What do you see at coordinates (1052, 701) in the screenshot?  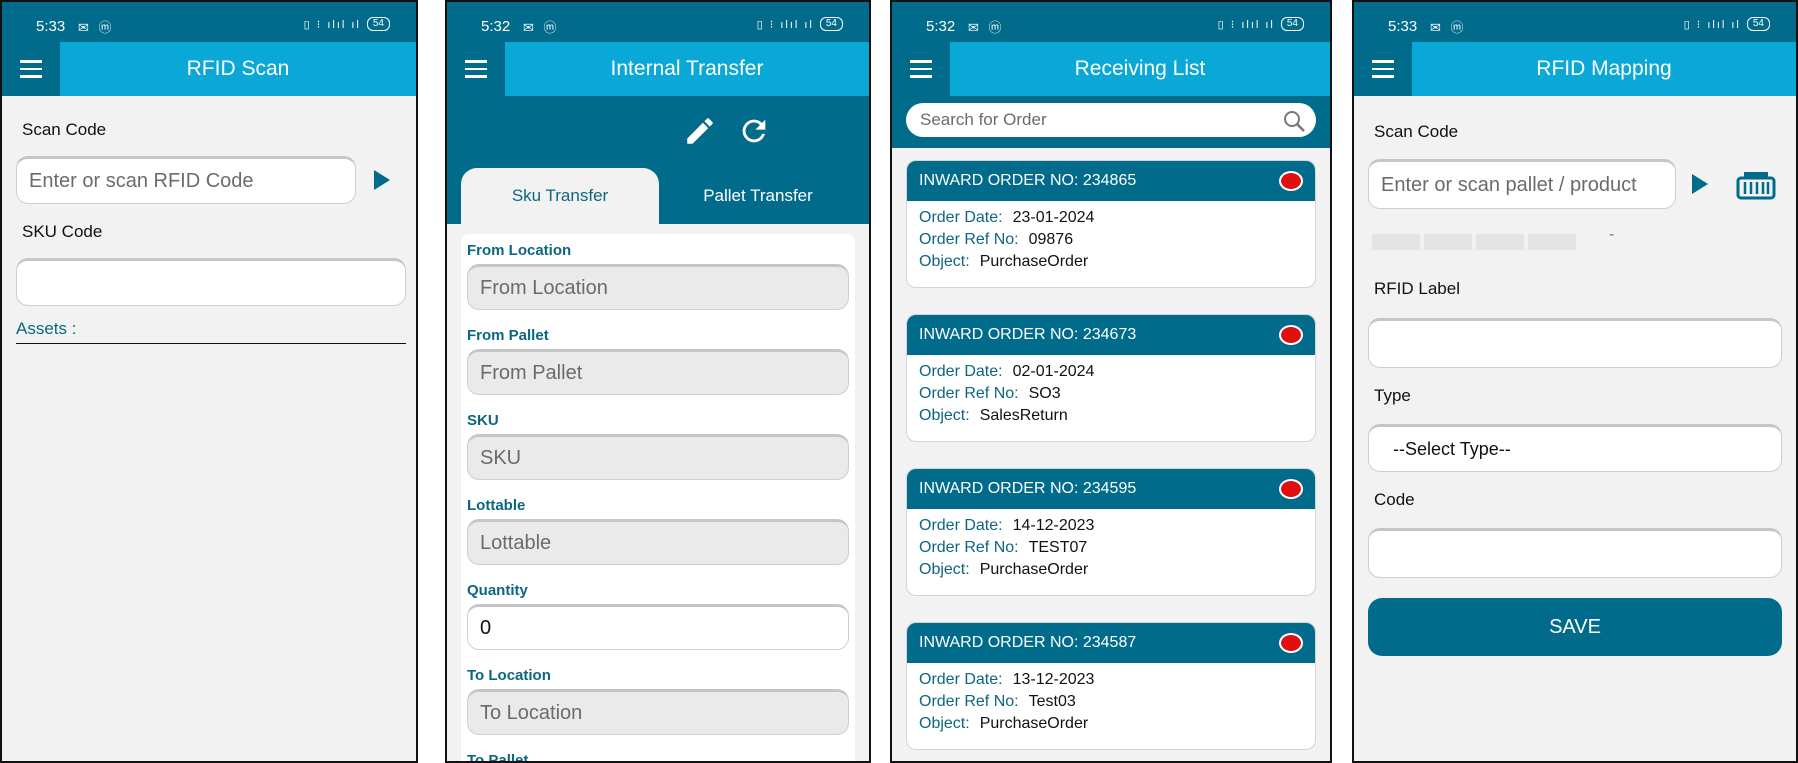 I see `order-ref: Test03` at bounding box center [1052, 701].